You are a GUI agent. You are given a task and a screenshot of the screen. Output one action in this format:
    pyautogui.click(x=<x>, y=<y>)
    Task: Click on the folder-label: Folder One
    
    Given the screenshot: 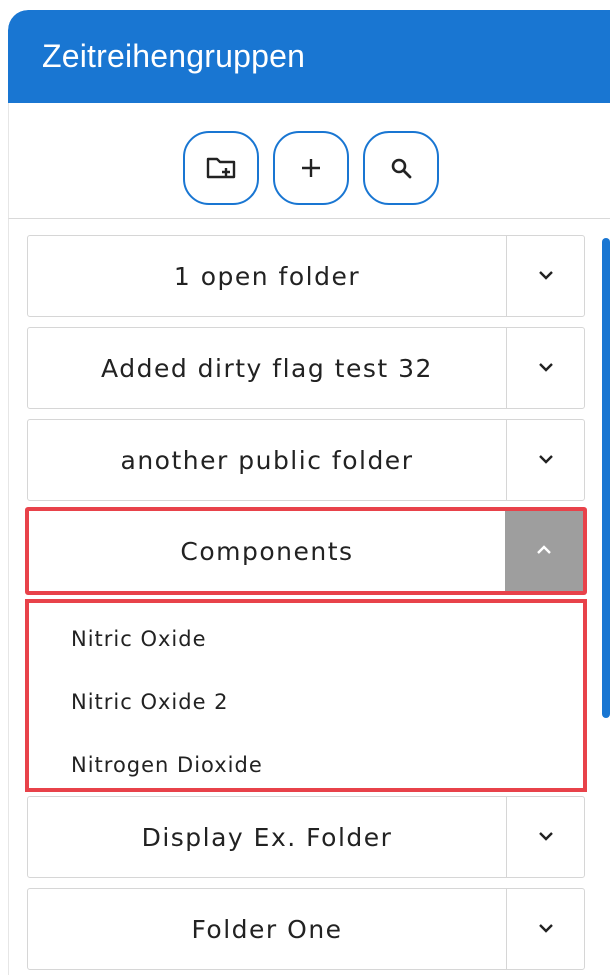 What is the action you would take?
    pyautogui.click(x=267, y=929)
    